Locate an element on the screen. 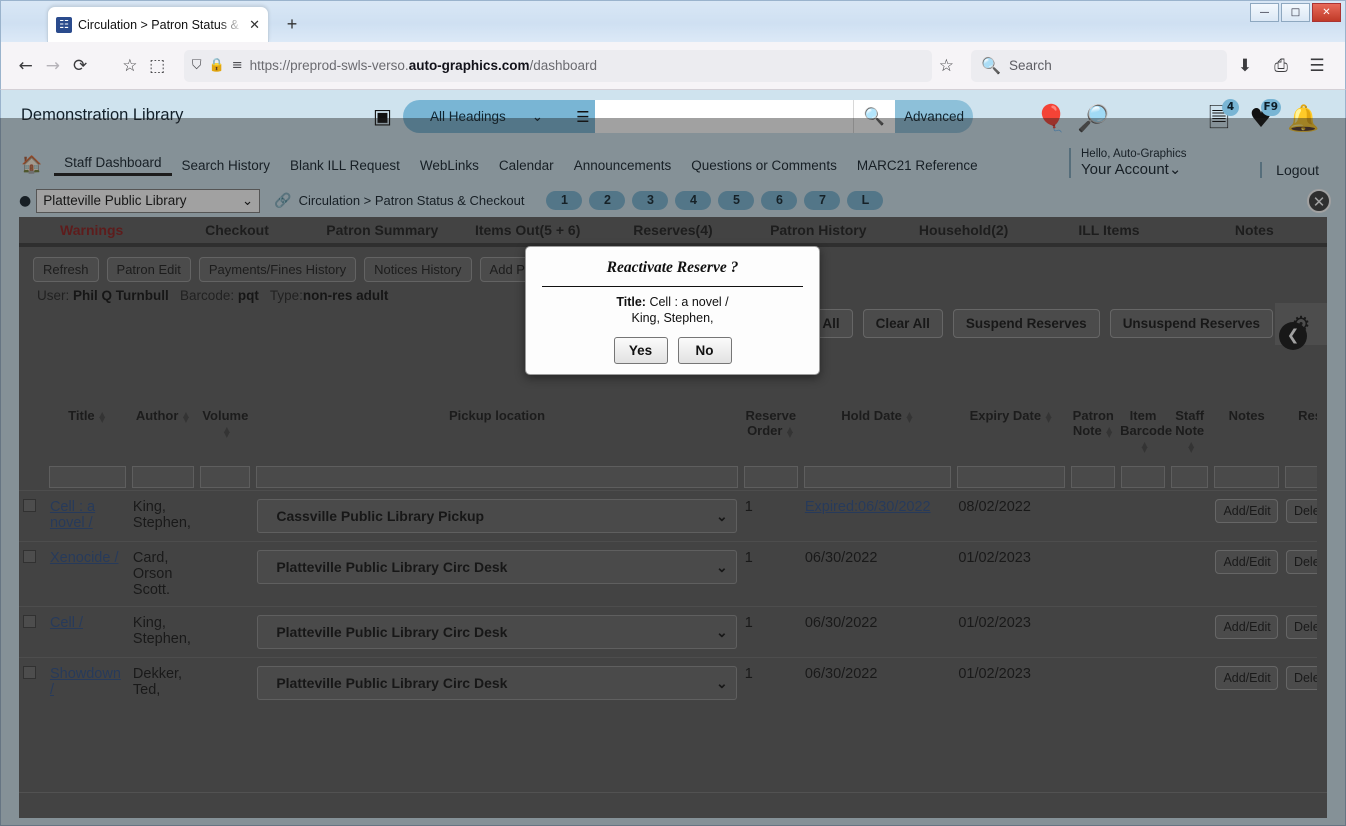  browser-search-input: 🔍 Search is located at coordinates (1099, 65).